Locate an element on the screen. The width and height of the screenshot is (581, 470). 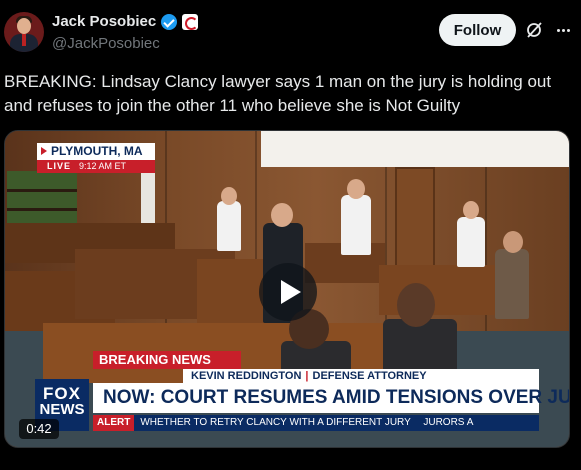
live-label: LIVE is located at coordinates (59, 166).